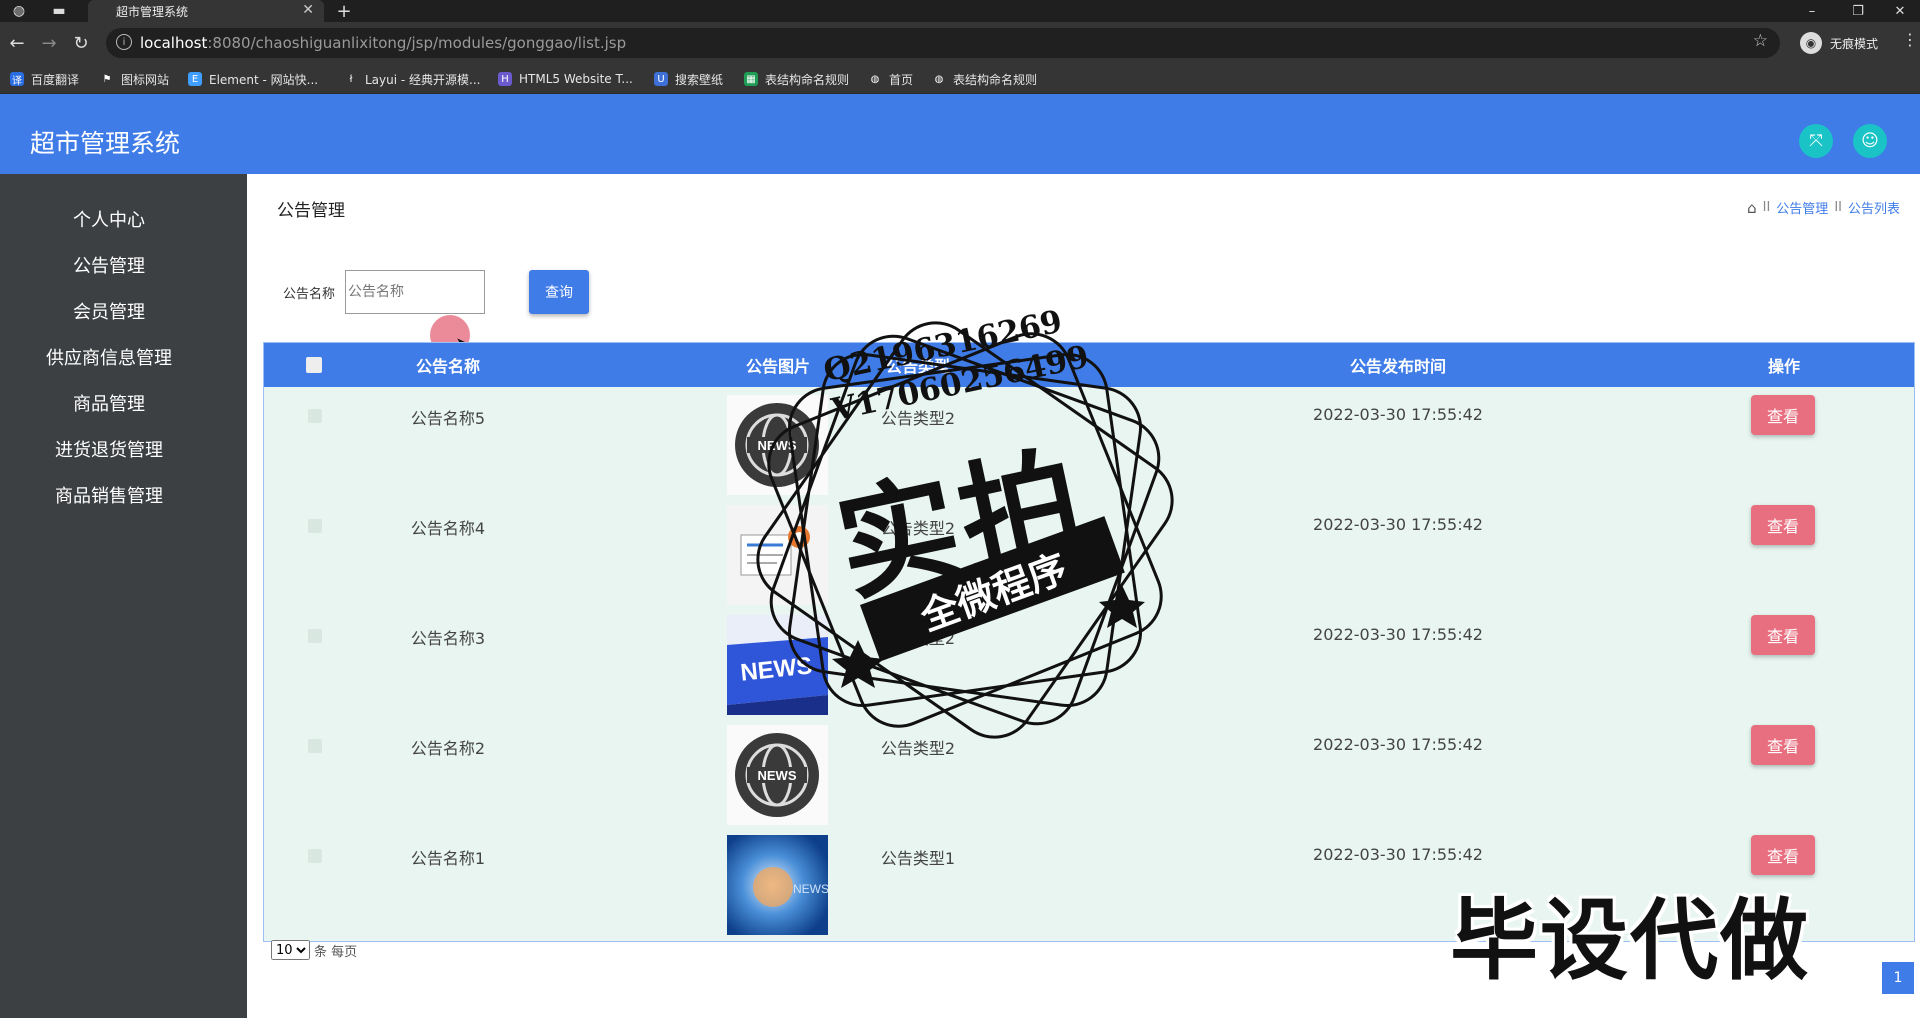  Describe the element at coordinates (448, 638) in the screenshot. I see `notice-name: 公告名称3` at that location.